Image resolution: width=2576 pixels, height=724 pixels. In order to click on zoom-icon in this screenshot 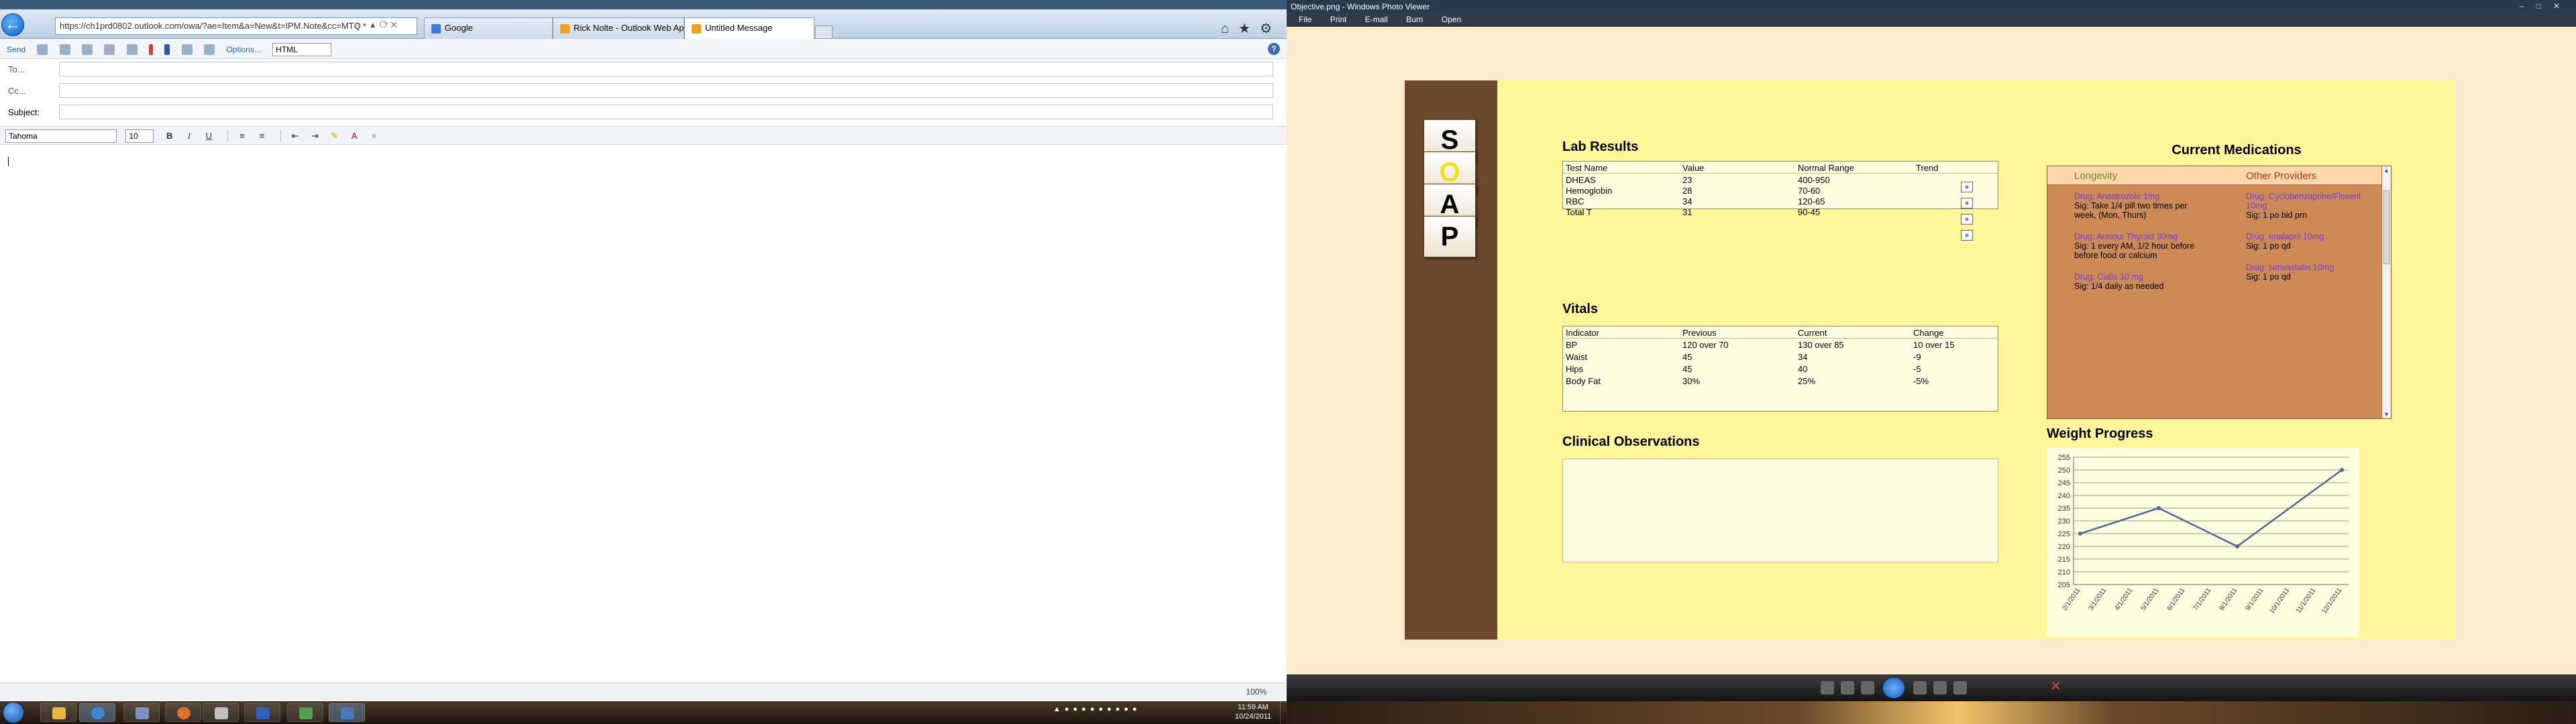, I will do `click(1827, 688)`.